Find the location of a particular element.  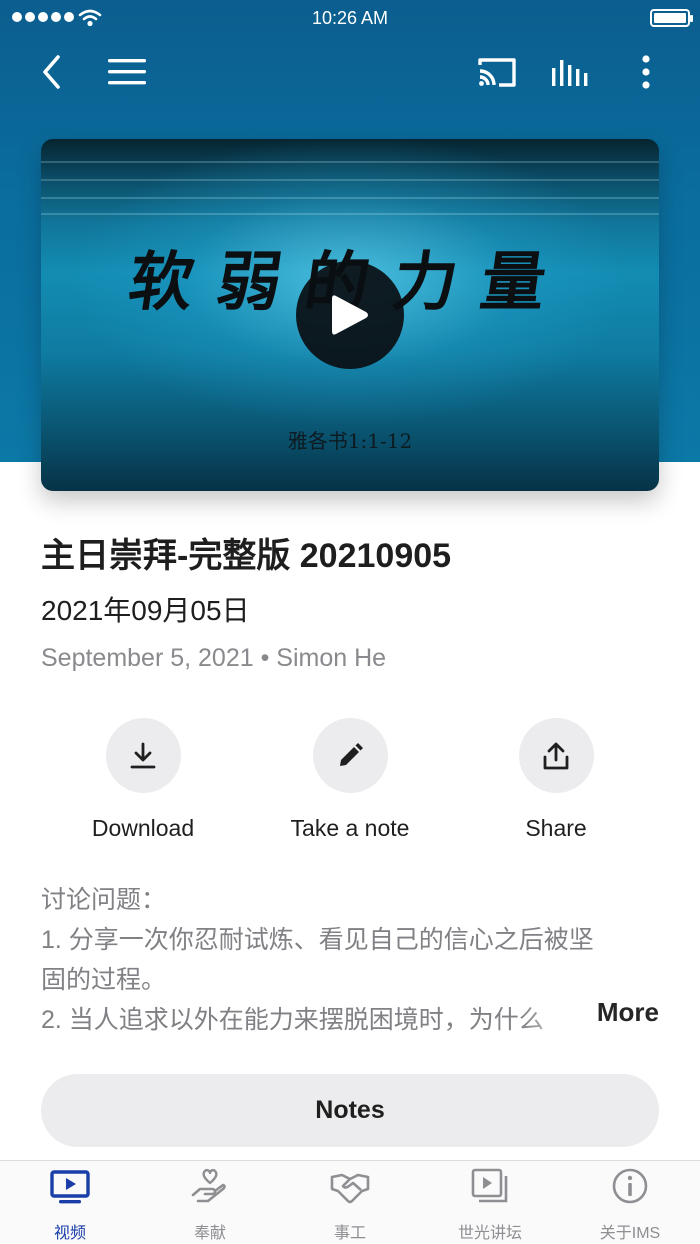

cast-icon is located at coordinates (497, 72).